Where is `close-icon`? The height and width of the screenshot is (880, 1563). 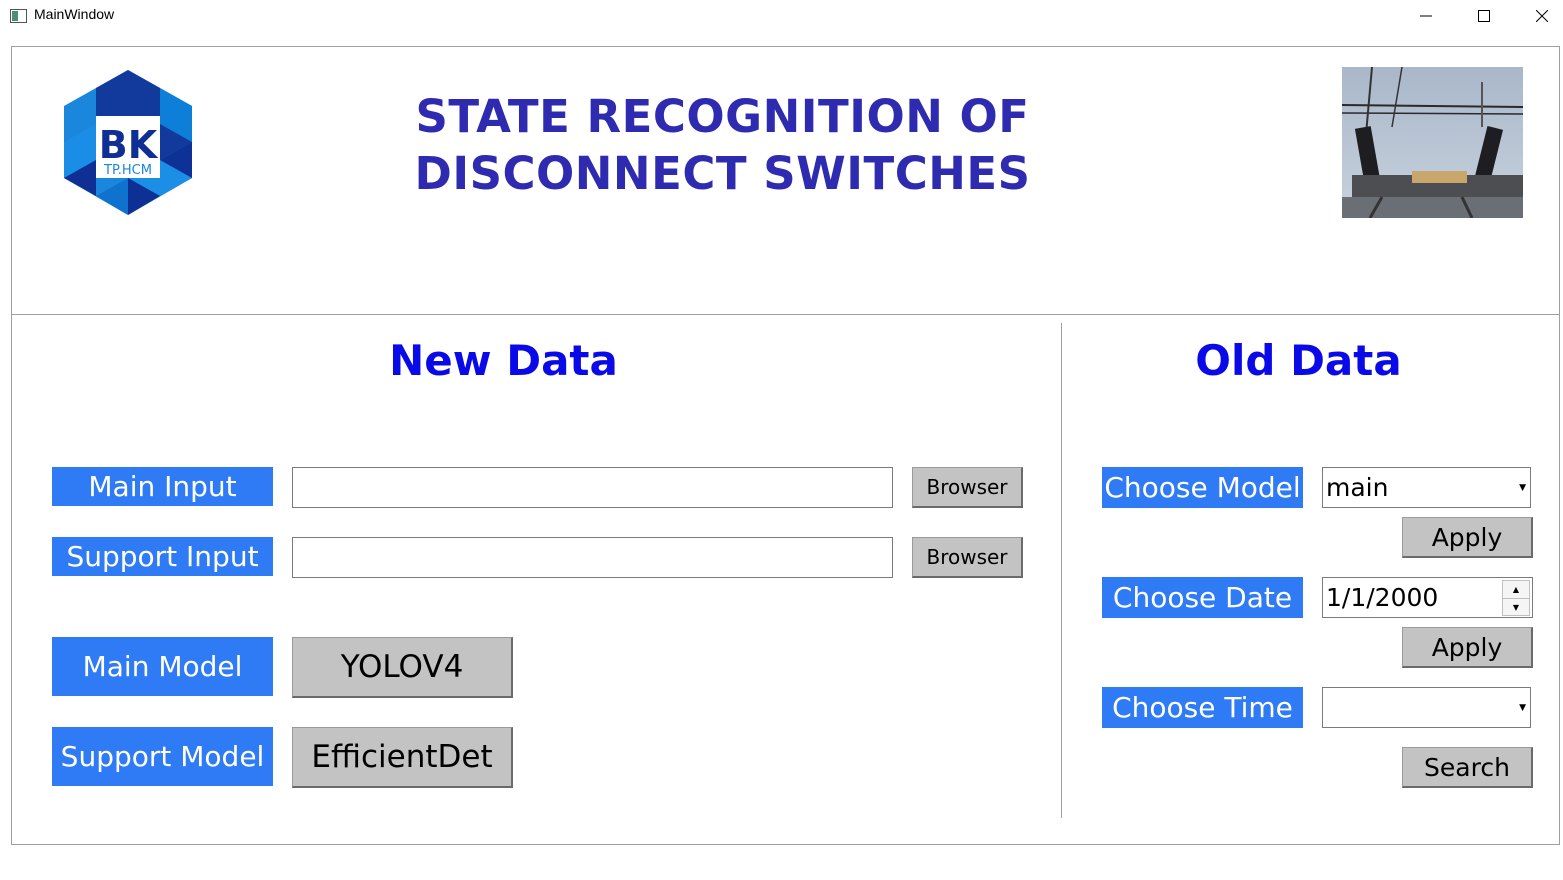 close-icon is located at coordinates (1542, 16).